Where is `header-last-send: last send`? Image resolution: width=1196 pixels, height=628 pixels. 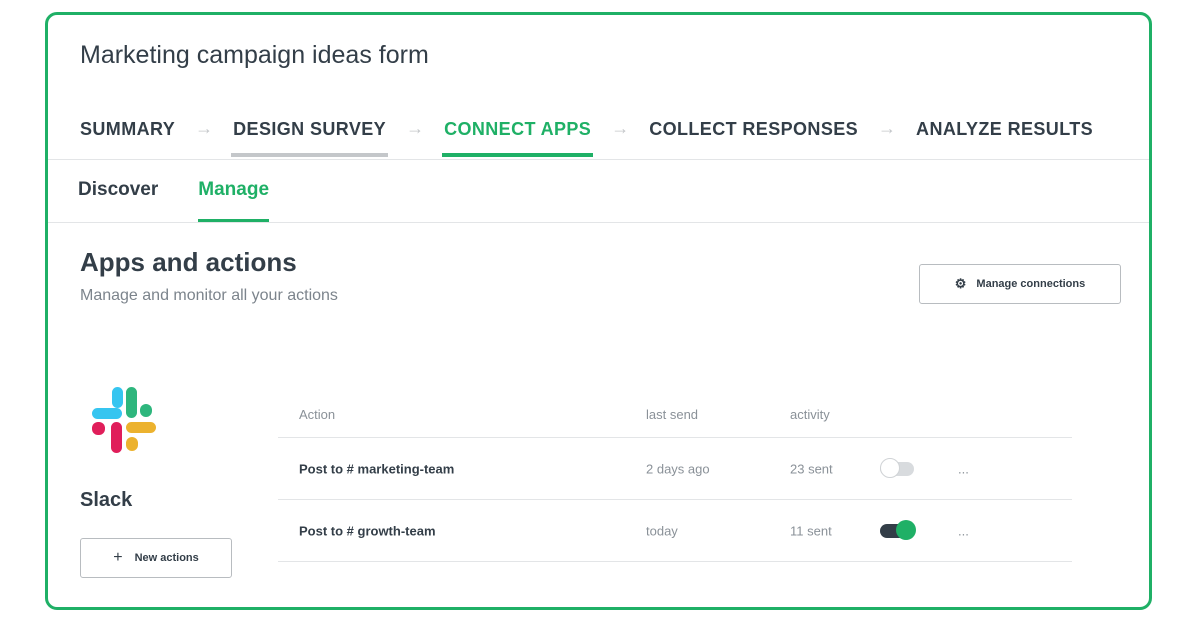 header-last-send: last send is located at coordinates (672, 414).